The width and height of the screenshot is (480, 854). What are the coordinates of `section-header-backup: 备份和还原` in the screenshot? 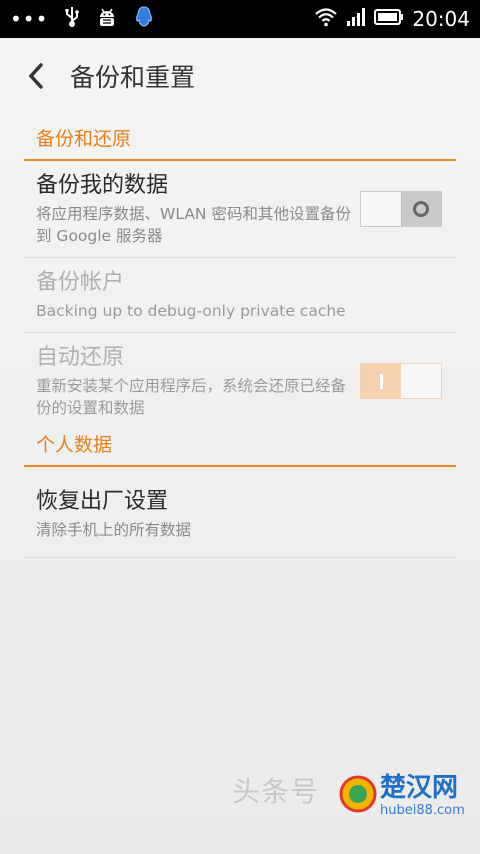 It's located at (240, 137).